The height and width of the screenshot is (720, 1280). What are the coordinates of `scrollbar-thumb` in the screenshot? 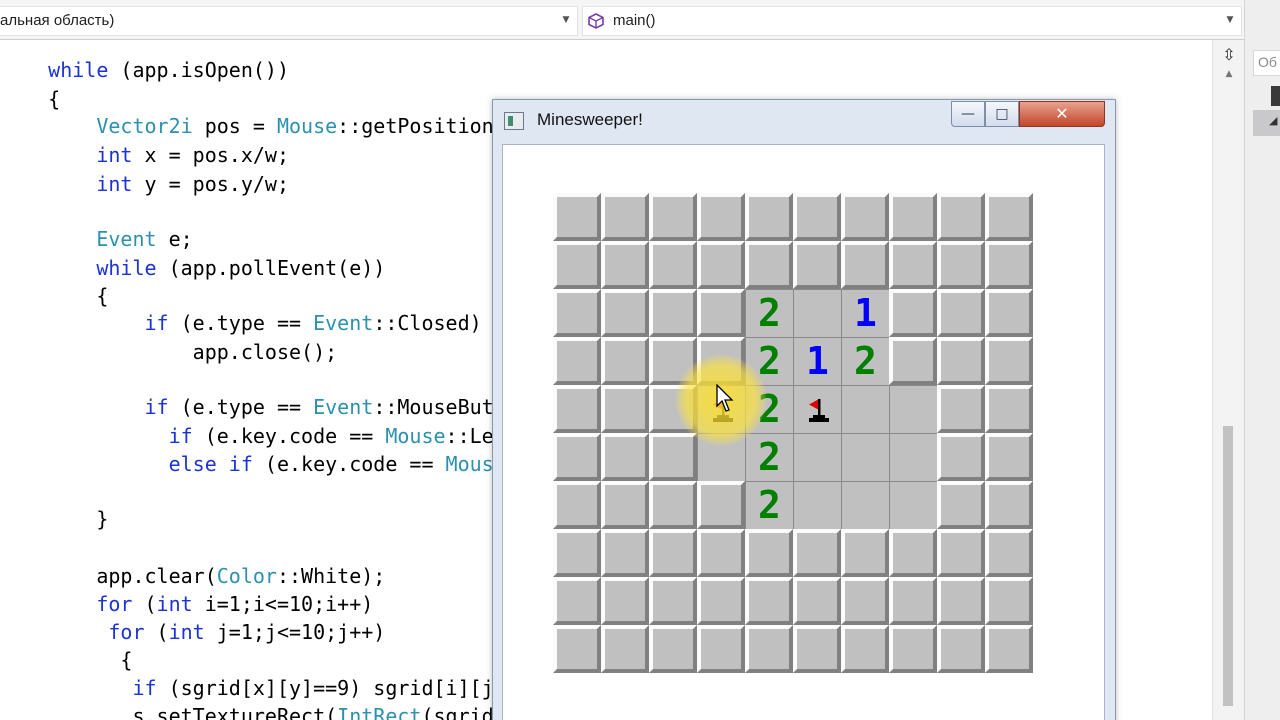 It's located at (1228, 566).